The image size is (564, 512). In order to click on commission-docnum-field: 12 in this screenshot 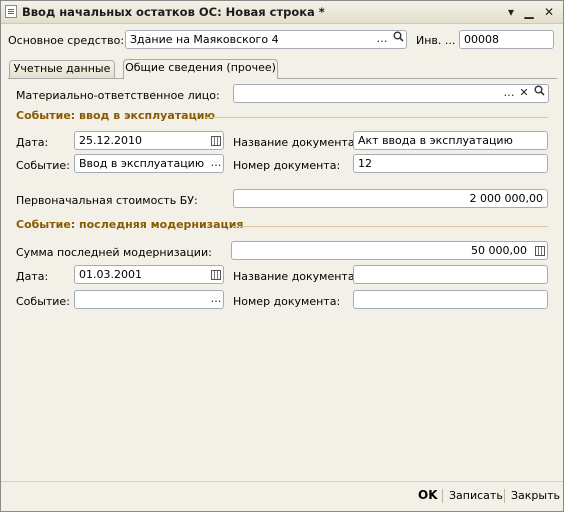, I will do `click(450, 163)`.